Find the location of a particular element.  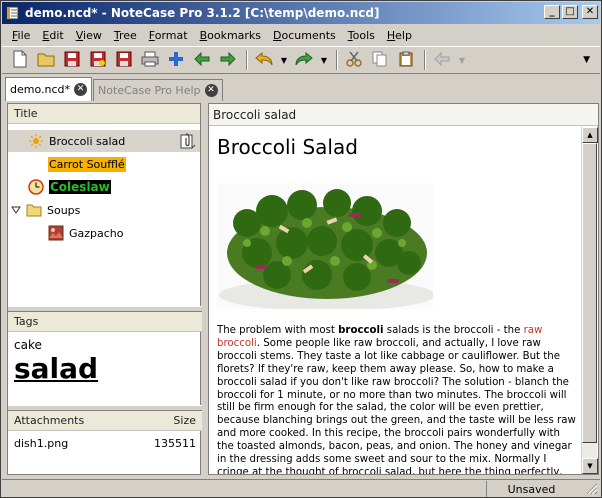

toolbar-overflow-button: ▼ is located at coordinates (586, 60).